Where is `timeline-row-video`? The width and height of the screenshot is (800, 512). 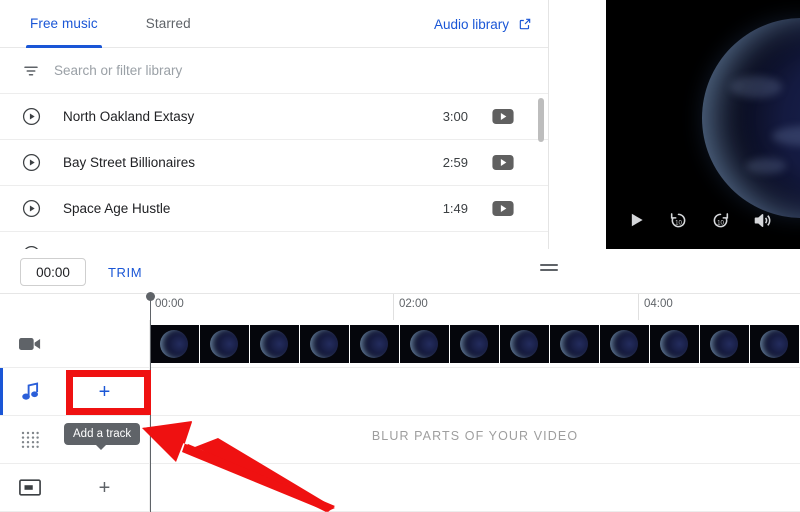 timeline-row-video is located at coordinates (400, 343).